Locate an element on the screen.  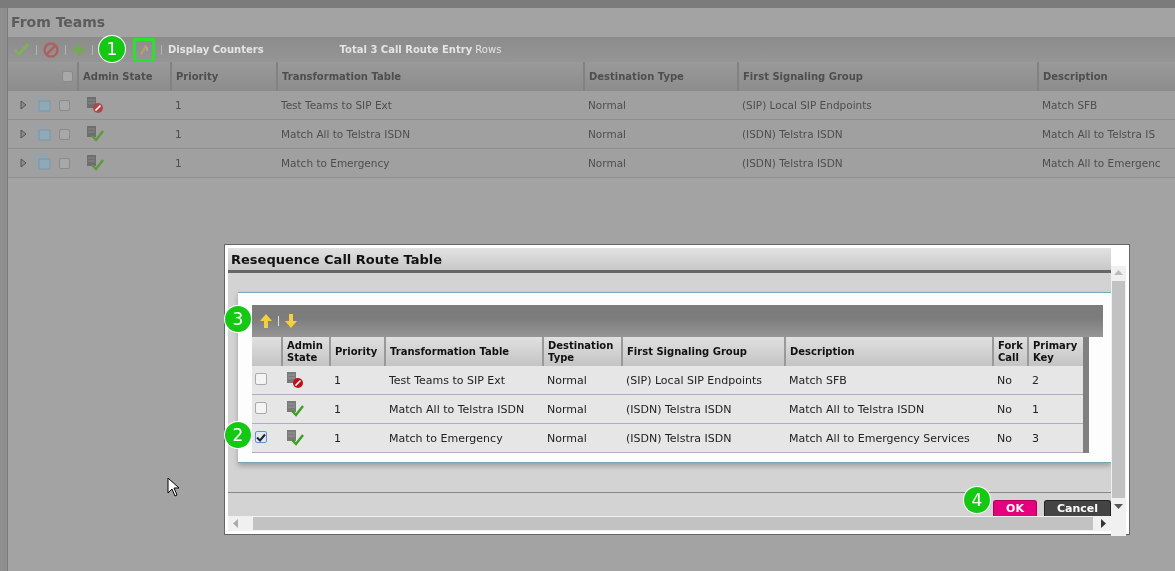
dialog-title: Resequence Call Route Table is located at coordinates (669, 260).